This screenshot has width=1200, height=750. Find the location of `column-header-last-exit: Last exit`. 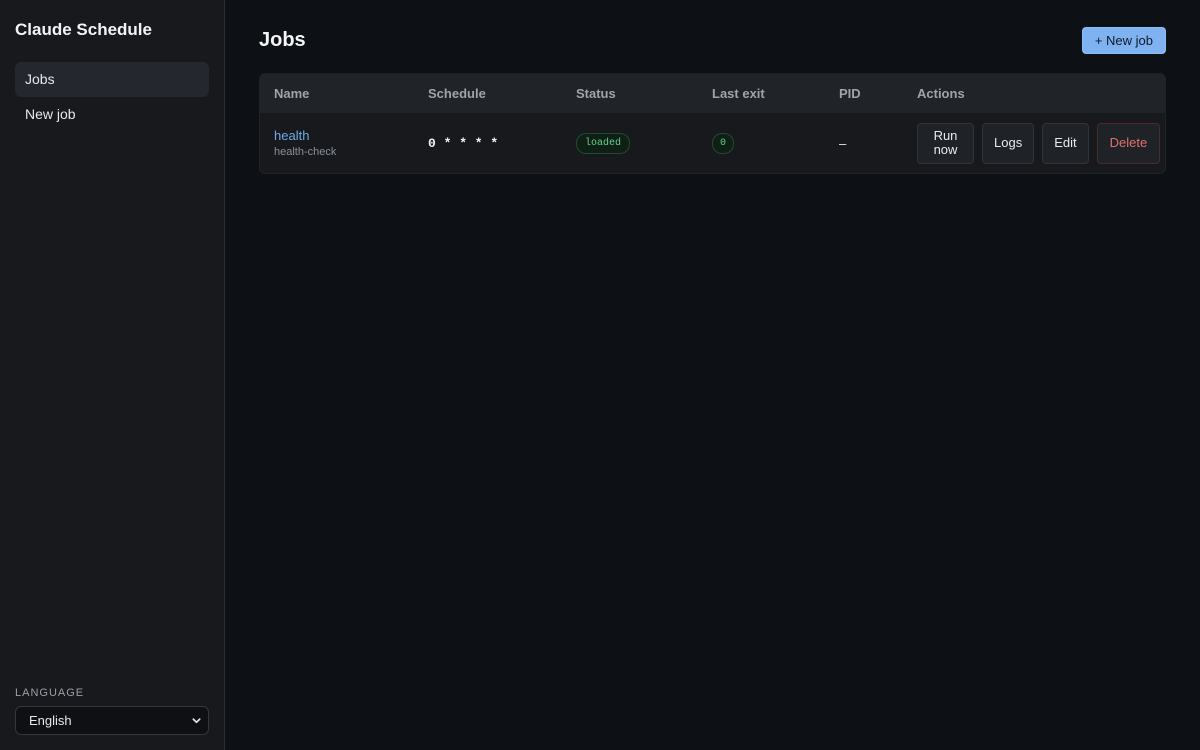

column-header-last-exit: Last exit is located at coordinates (738, 93).